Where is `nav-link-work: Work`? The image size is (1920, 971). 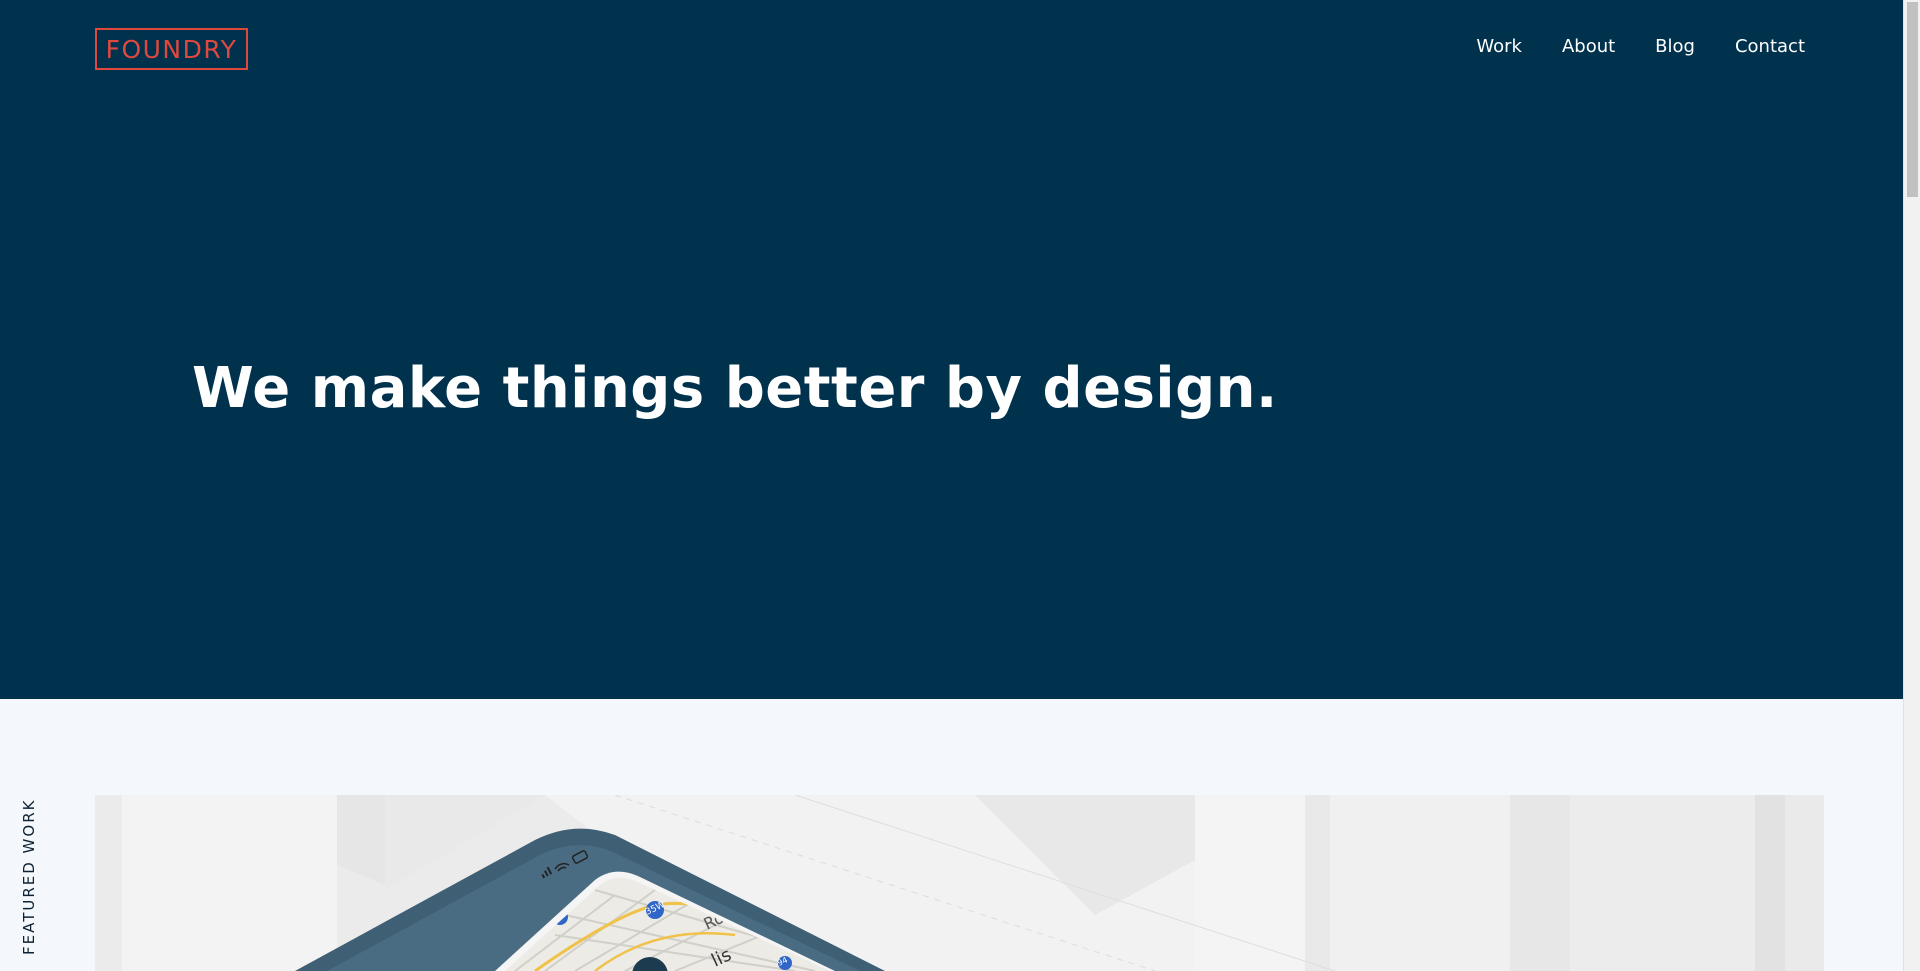 nav-link-work: Work is located at coordinates (1499, 47).